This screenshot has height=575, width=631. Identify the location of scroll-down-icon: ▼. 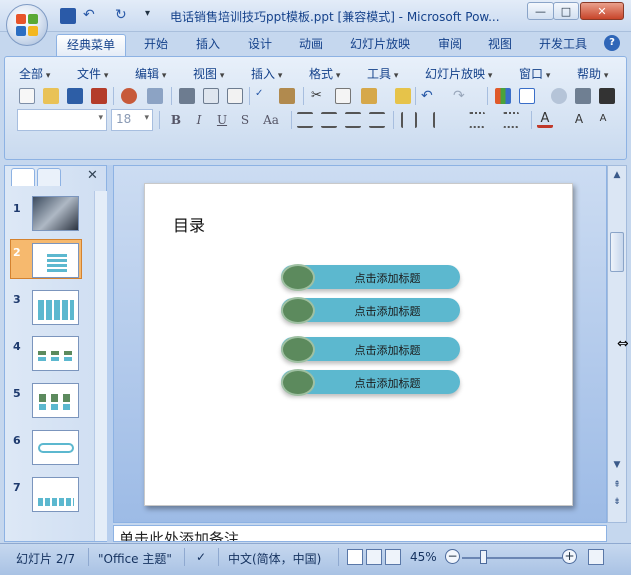
(617, 465).